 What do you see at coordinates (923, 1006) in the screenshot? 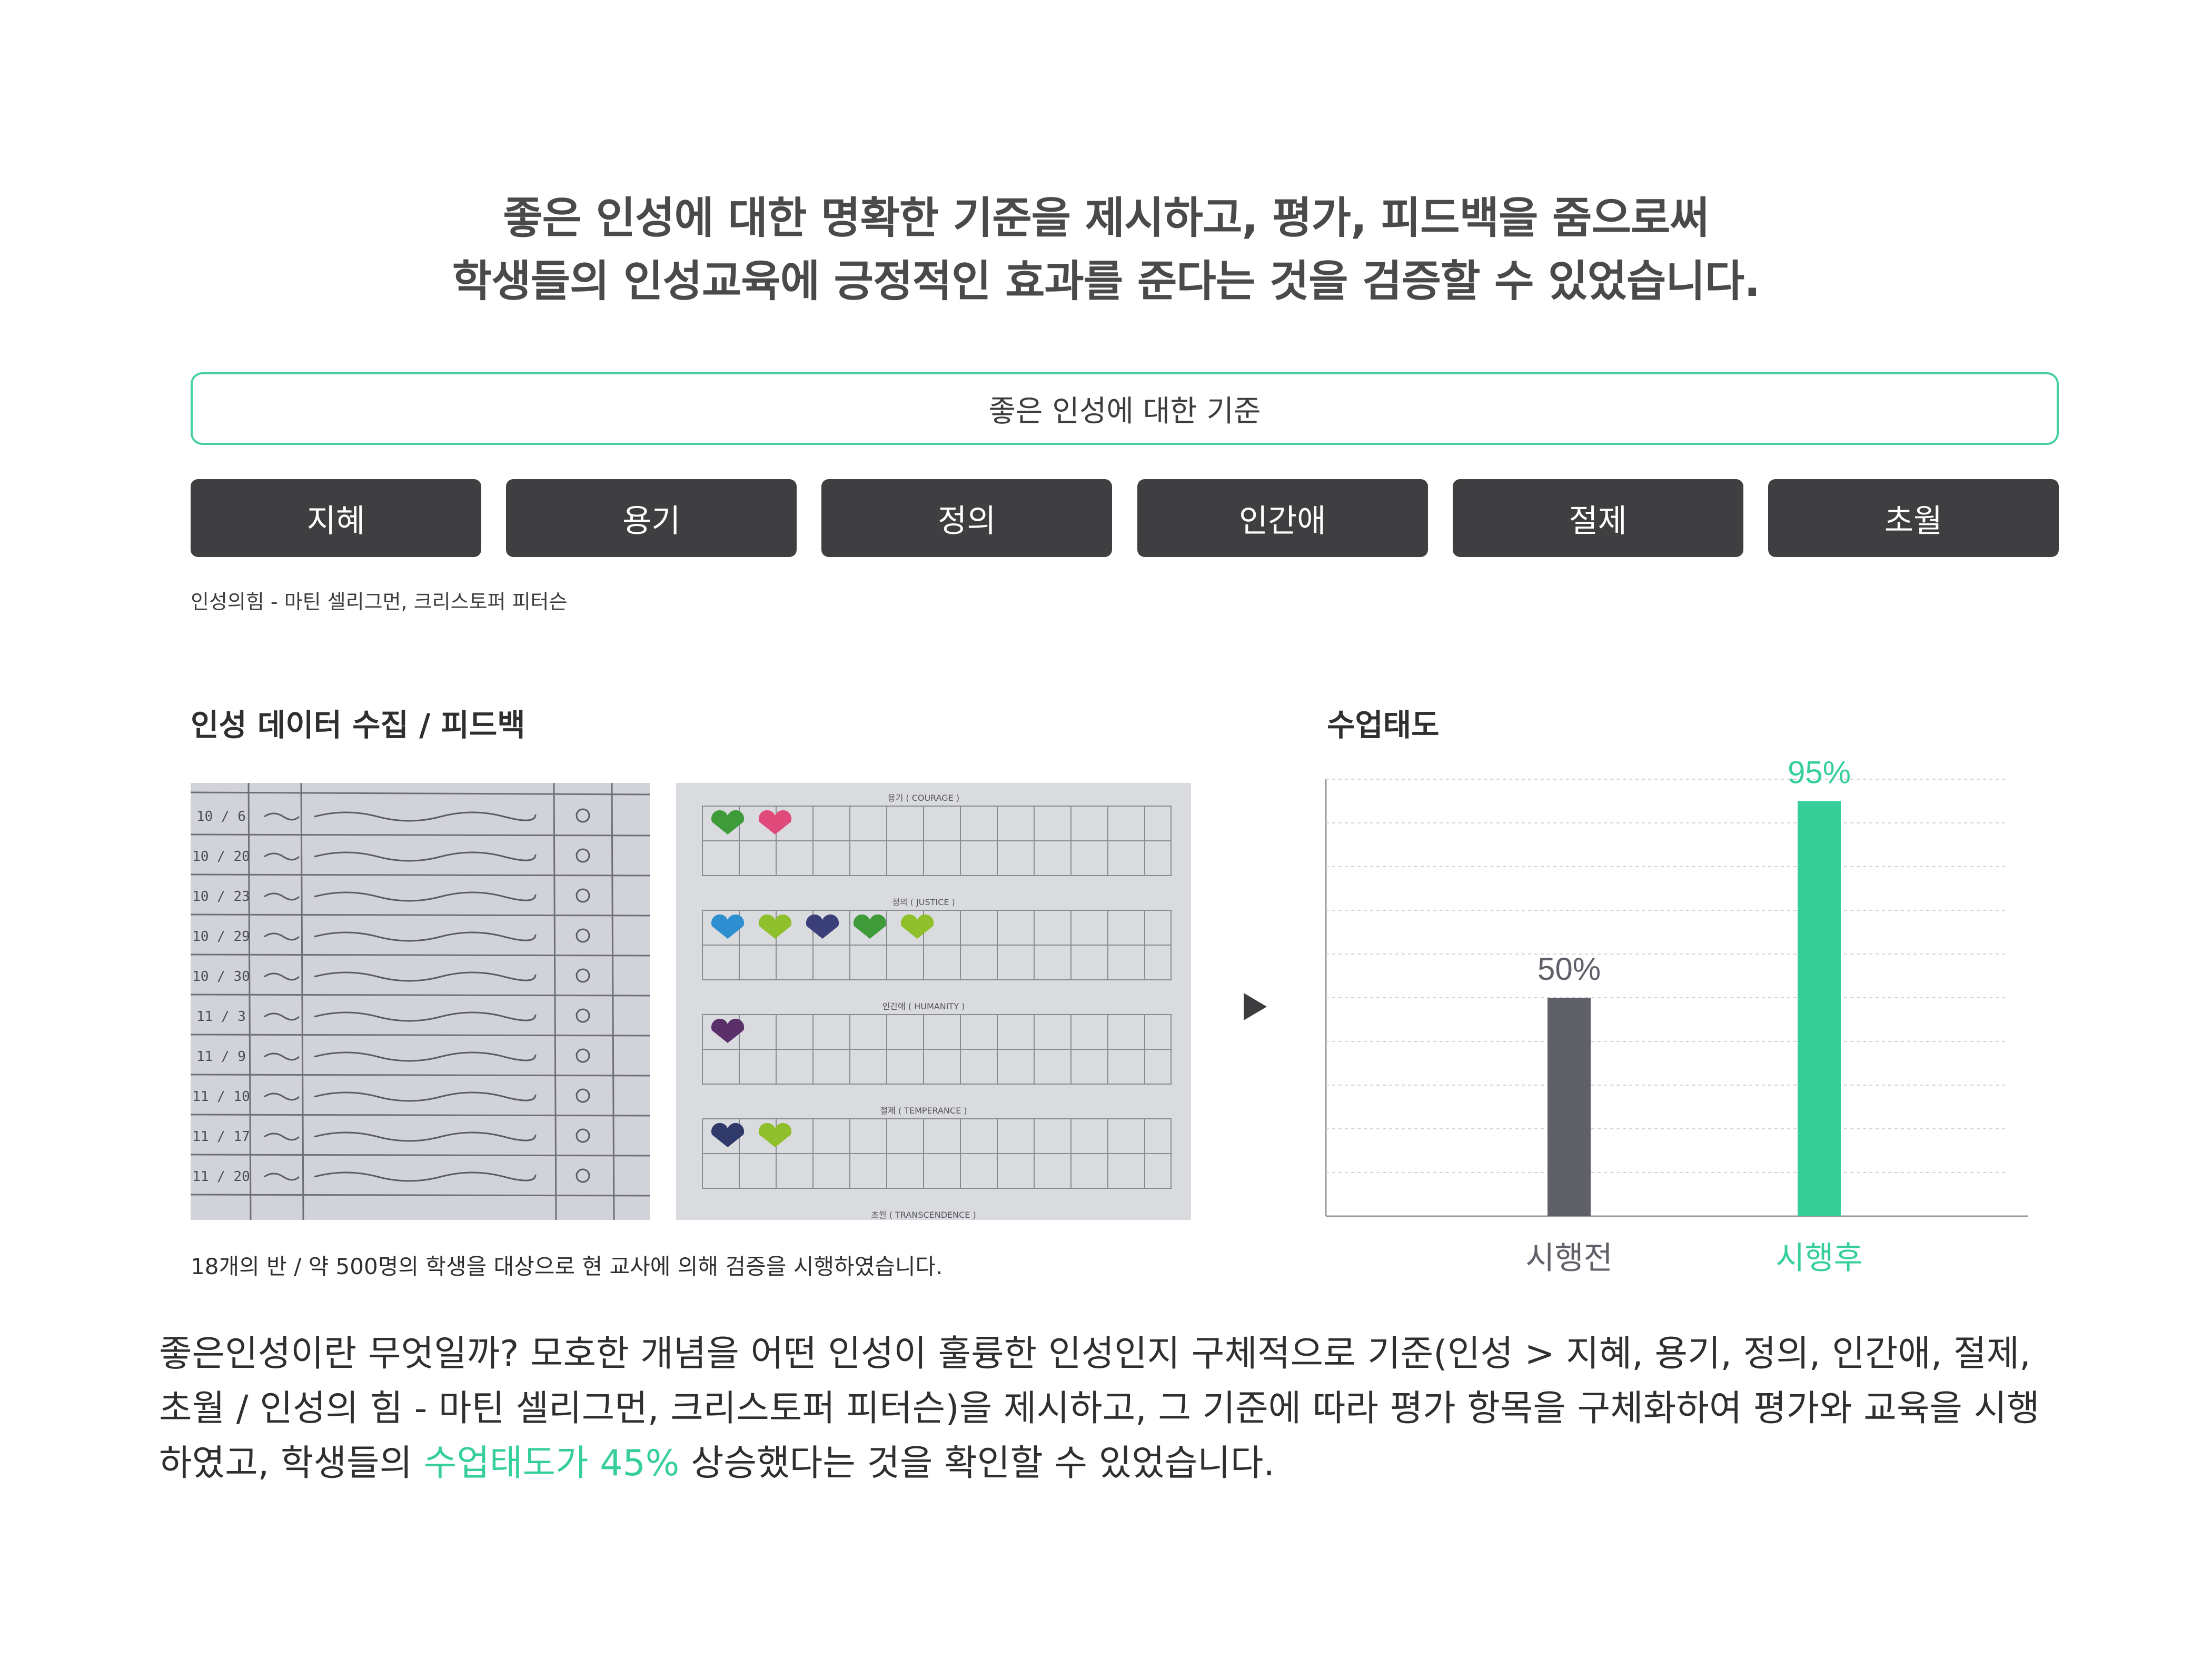
I see `sticker-section-label: 인간애 ( HUMANITY )` at bounding box center [923, 1006].